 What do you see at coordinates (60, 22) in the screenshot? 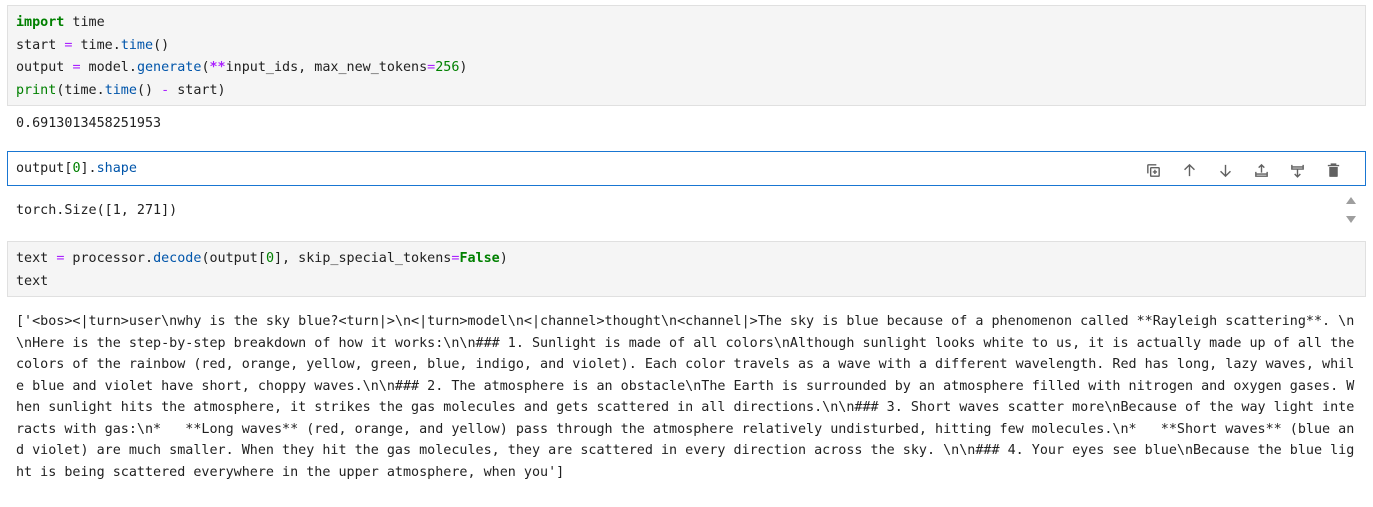
I see `code-line-1: import time` at bounding box center [60, 22].